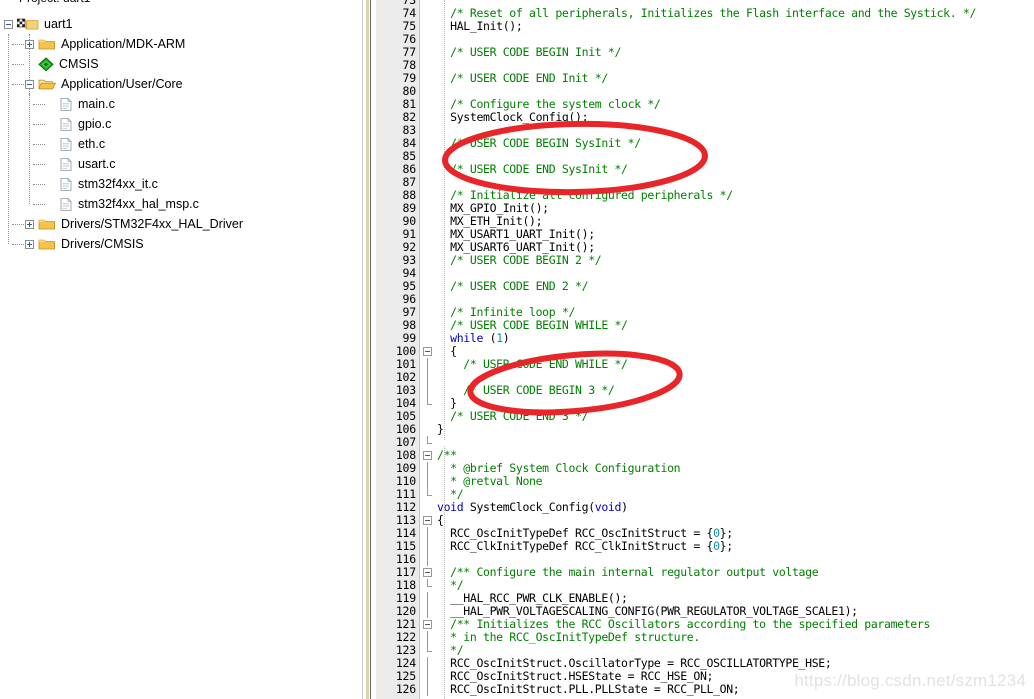 The height and width of the screenshot is (699, 1034). I want to click on code-line: 107, so click(705, 442).